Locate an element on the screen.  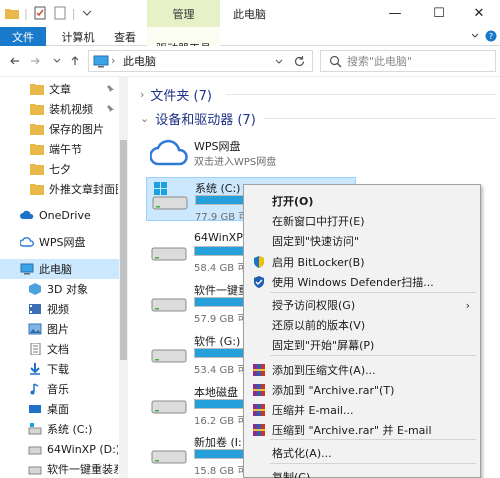
sidebar-item-articles: 文章 is located at coordinates (59, 89).